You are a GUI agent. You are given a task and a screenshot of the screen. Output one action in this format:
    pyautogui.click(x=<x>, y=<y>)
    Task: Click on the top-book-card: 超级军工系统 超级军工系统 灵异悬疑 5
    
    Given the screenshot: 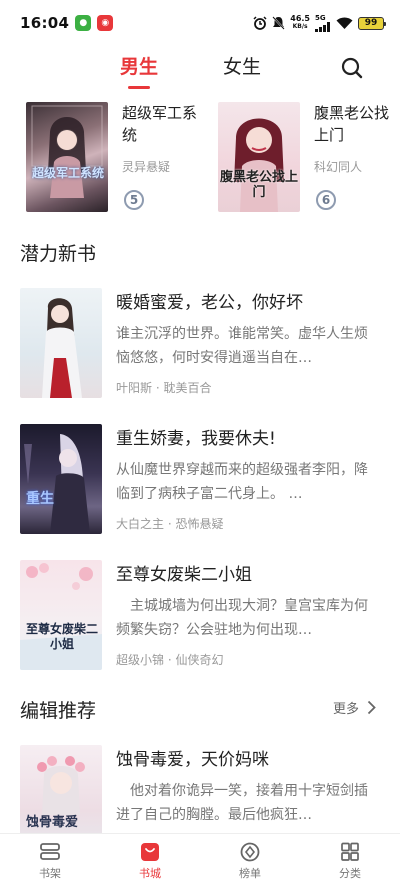 What is the action you would take?
    pyautogui.click(x=114, y=159)
    